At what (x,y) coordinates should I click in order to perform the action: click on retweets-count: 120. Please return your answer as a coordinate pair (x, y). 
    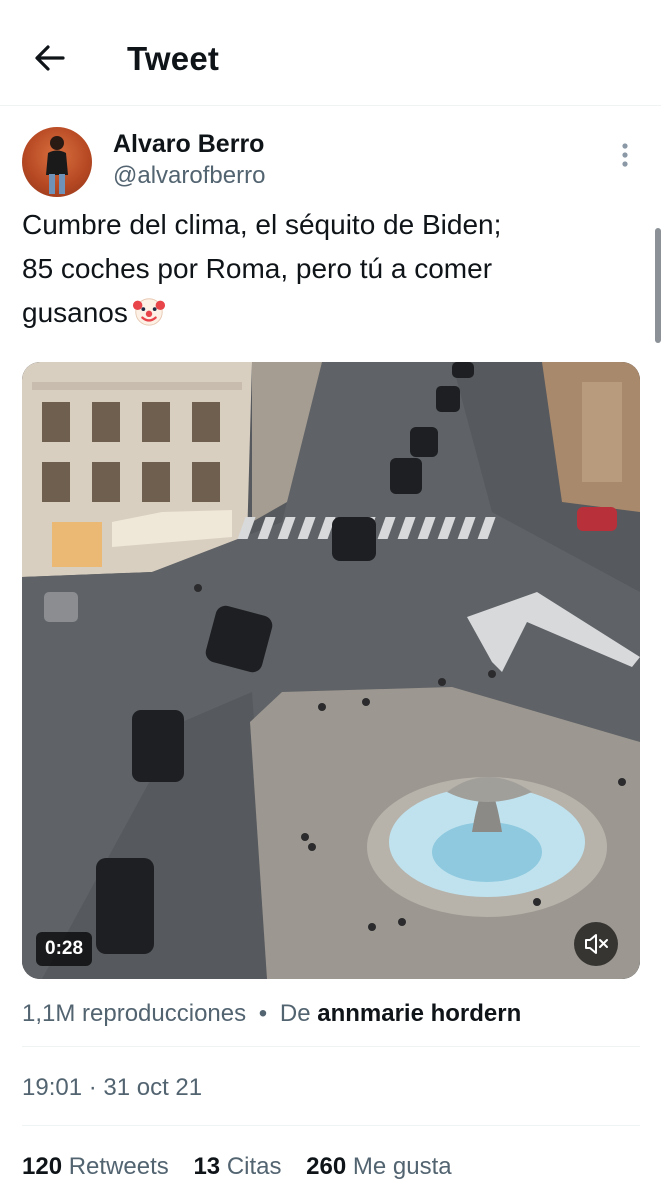
    Looking at the image, I should click on (42, 1166).